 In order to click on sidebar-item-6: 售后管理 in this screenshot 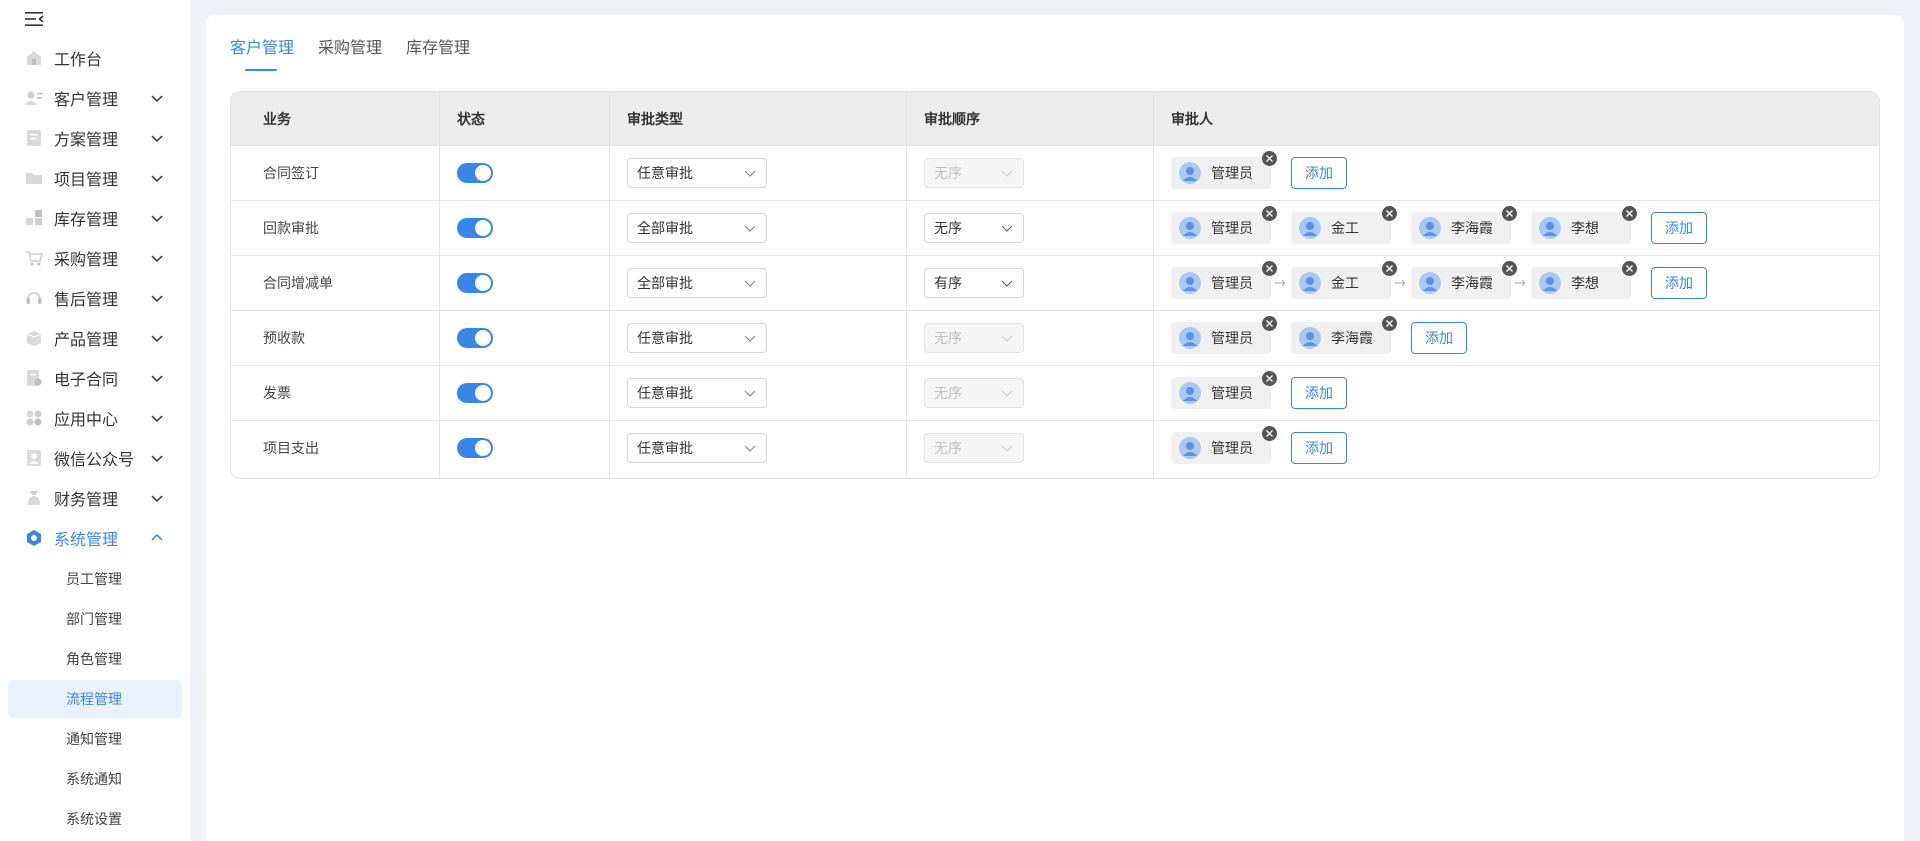, I will do `click(95, 298)`.